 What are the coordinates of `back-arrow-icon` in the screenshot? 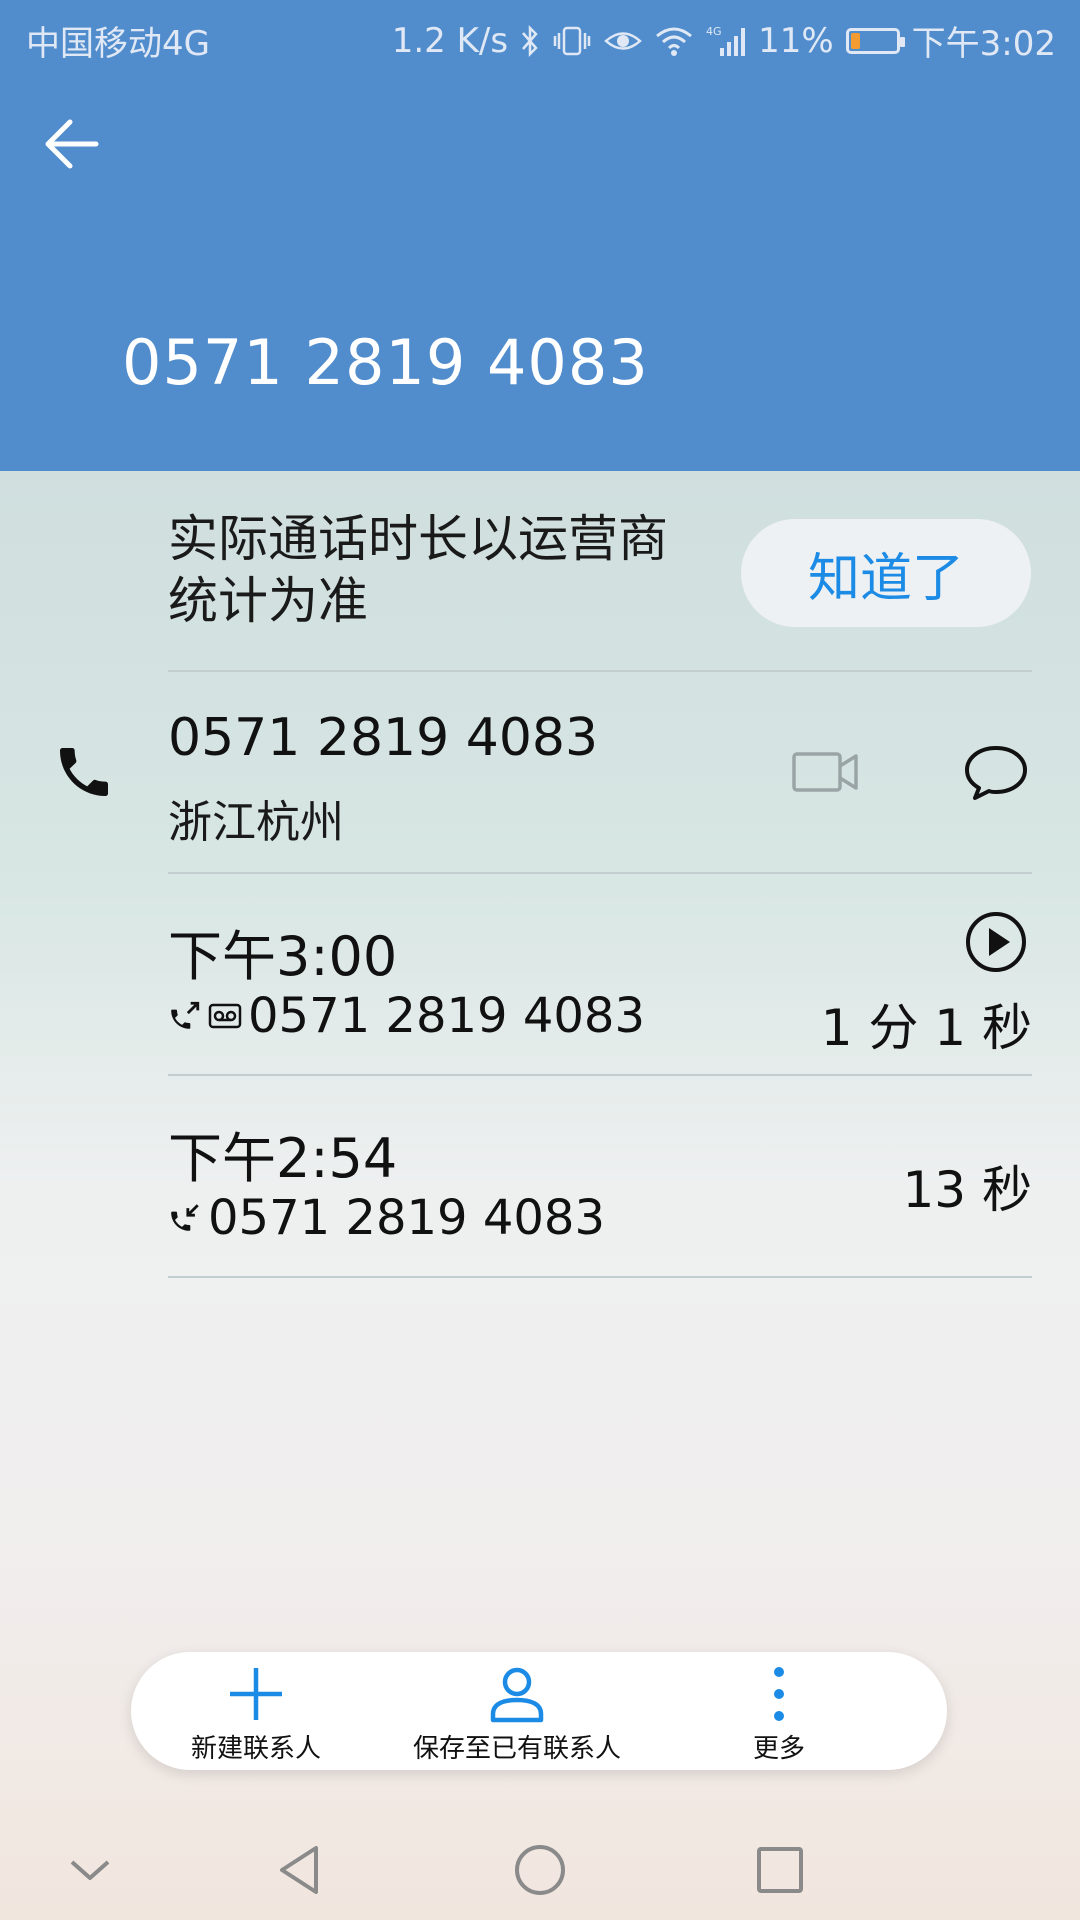 It's located at (72, 144).